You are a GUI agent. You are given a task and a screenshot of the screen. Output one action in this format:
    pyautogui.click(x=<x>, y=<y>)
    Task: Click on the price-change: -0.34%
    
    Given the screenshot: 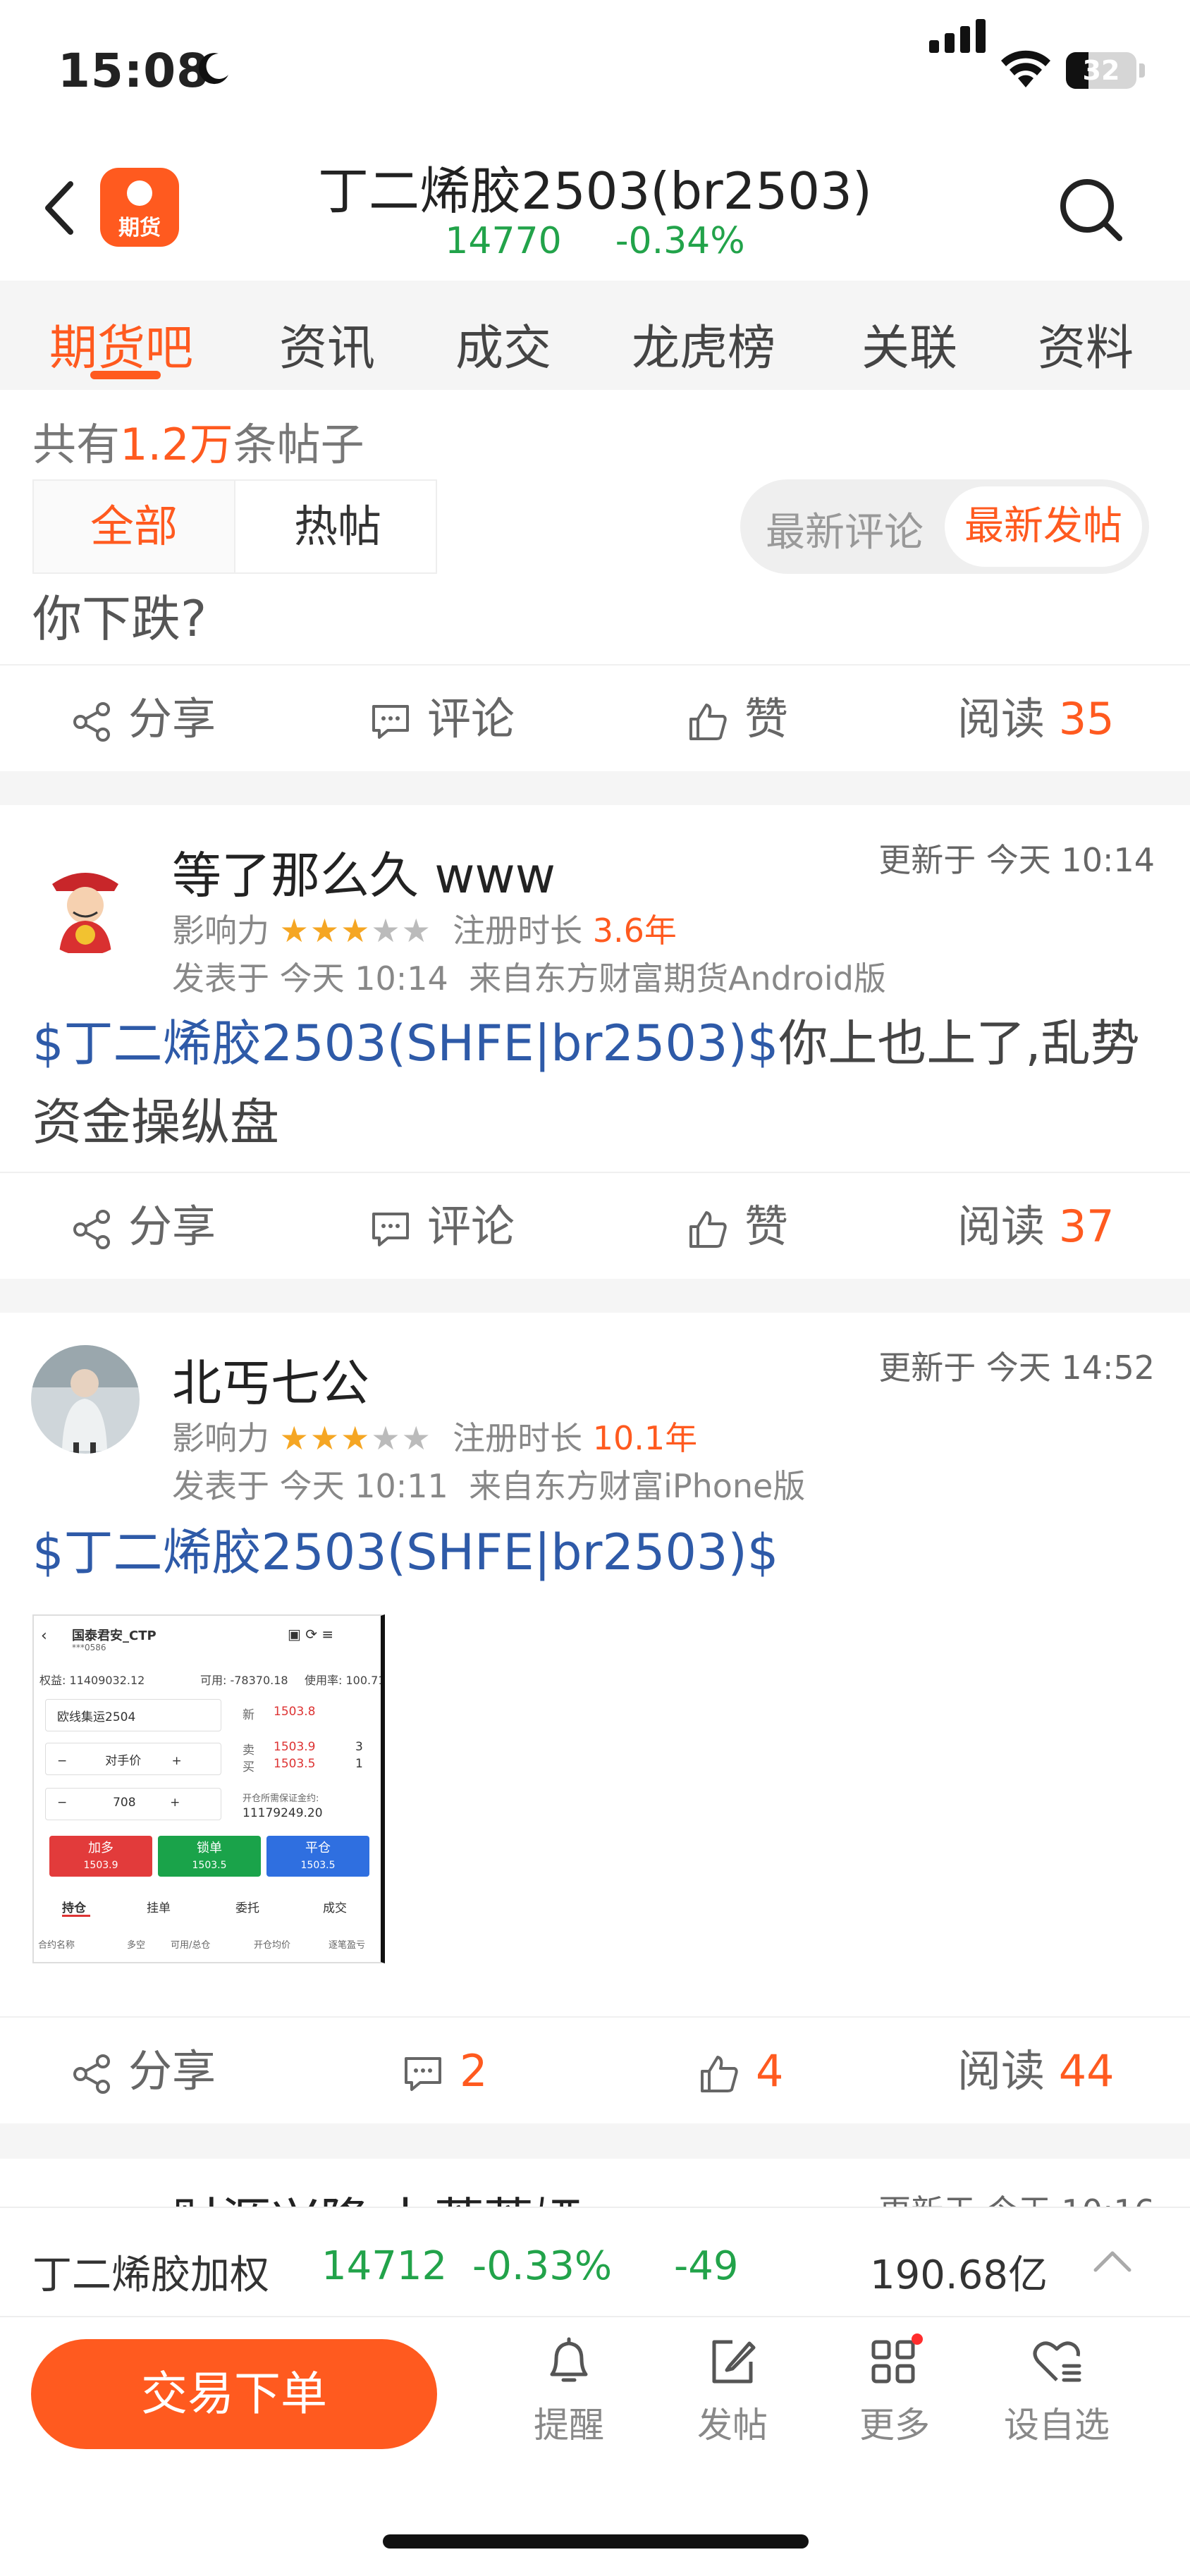 What is the action you would take?
    pyautogui.click(x=680, y=241)
    